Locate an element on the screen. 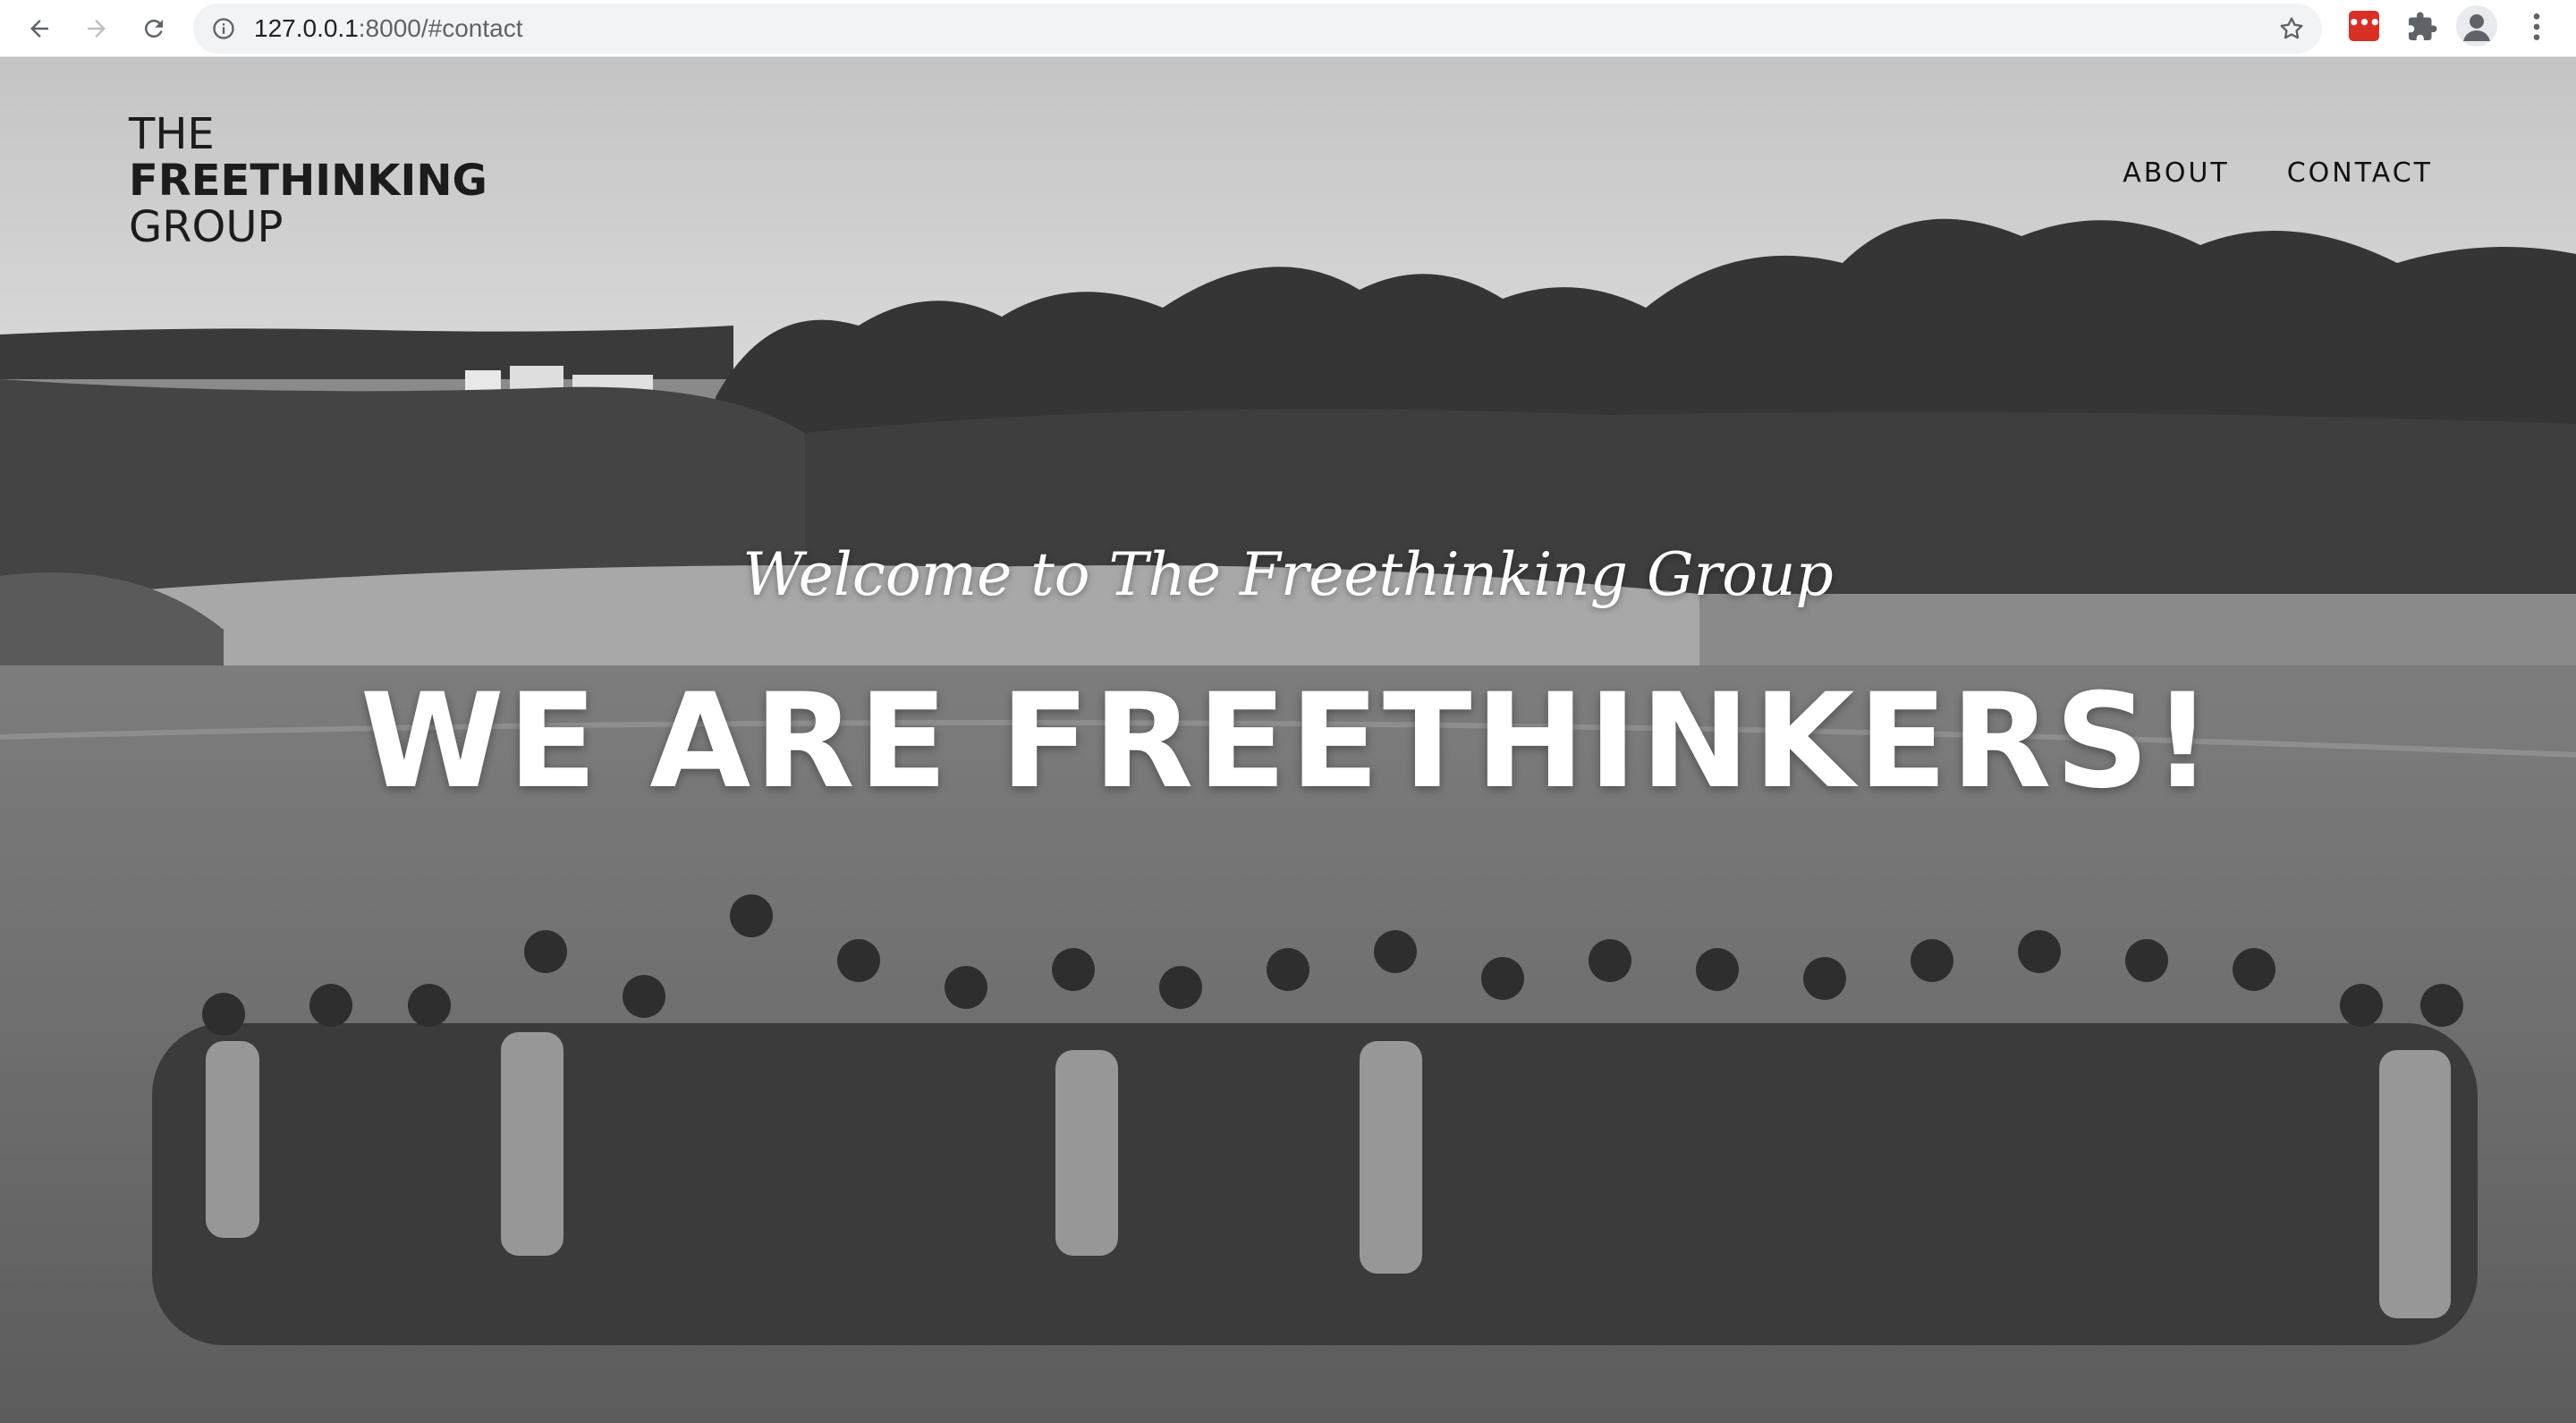 This screenshot has width=2576, height=1423. forward-button is located at coordinates (96, 28).